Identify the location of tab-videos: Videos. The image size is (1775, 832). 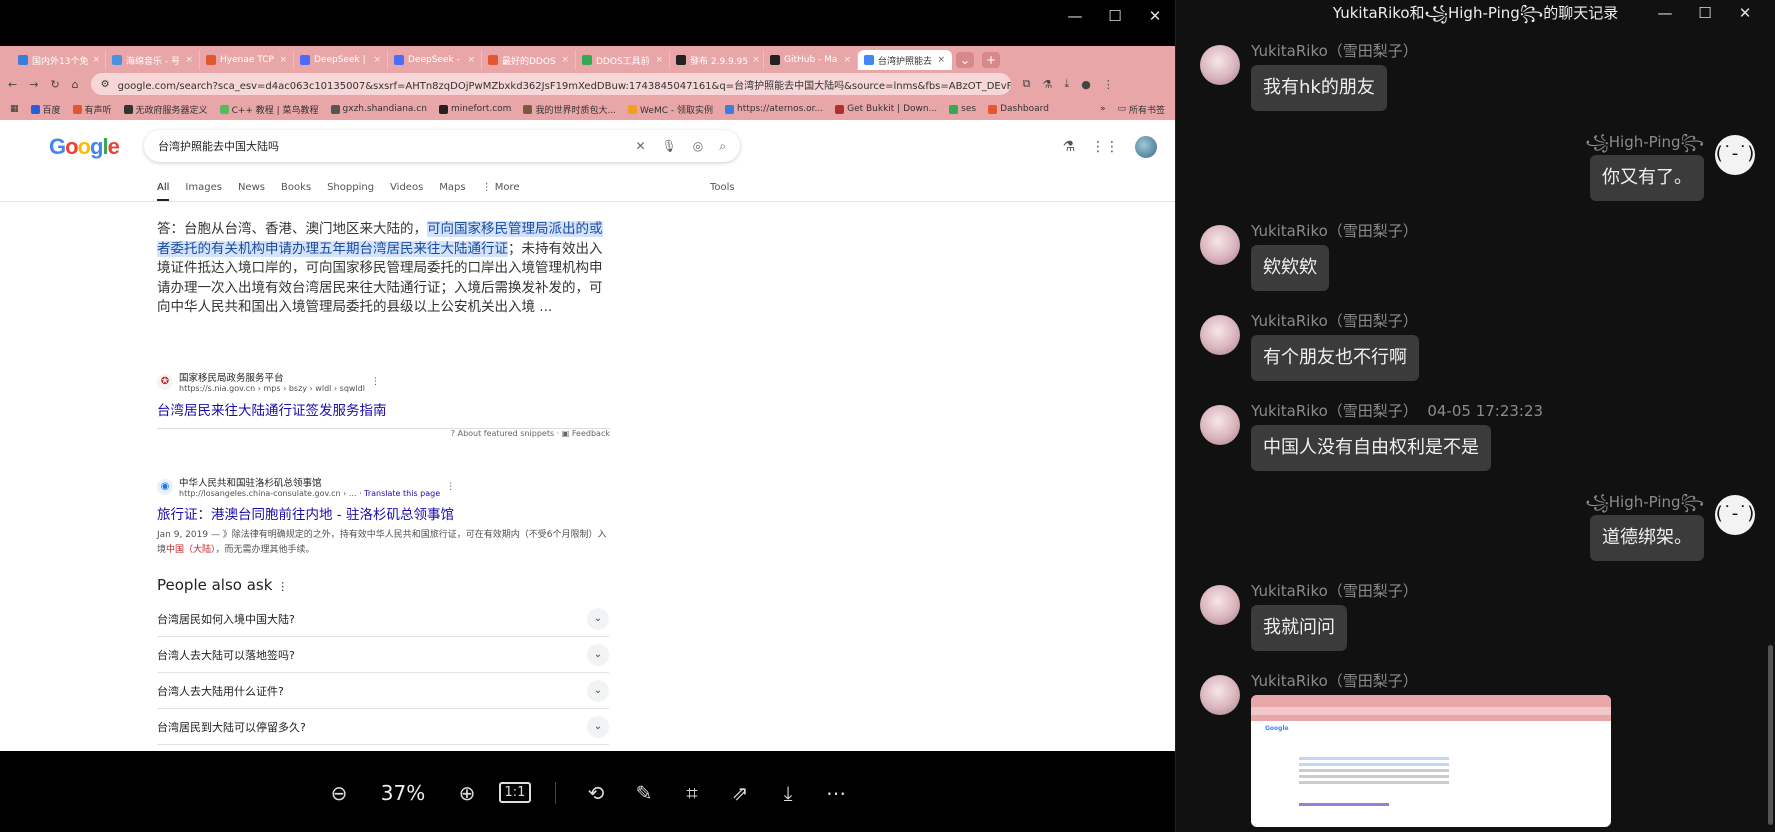
(406, 191).